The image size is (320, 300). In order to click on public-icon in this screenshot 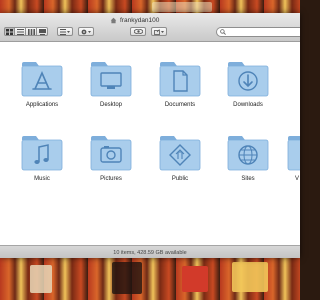, I will do `click(180, 153)`.